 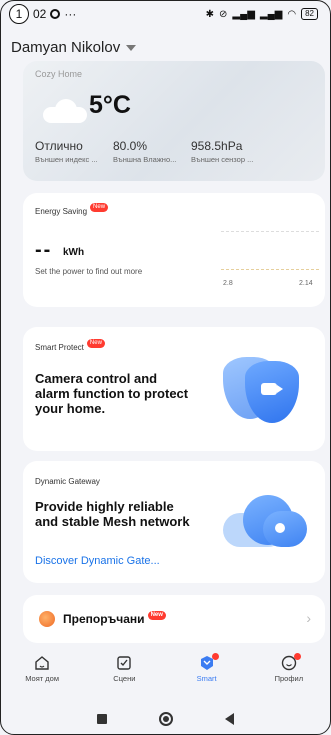 I want to click on card-tag-label: Smart Protect, so click(x=59, y=347).